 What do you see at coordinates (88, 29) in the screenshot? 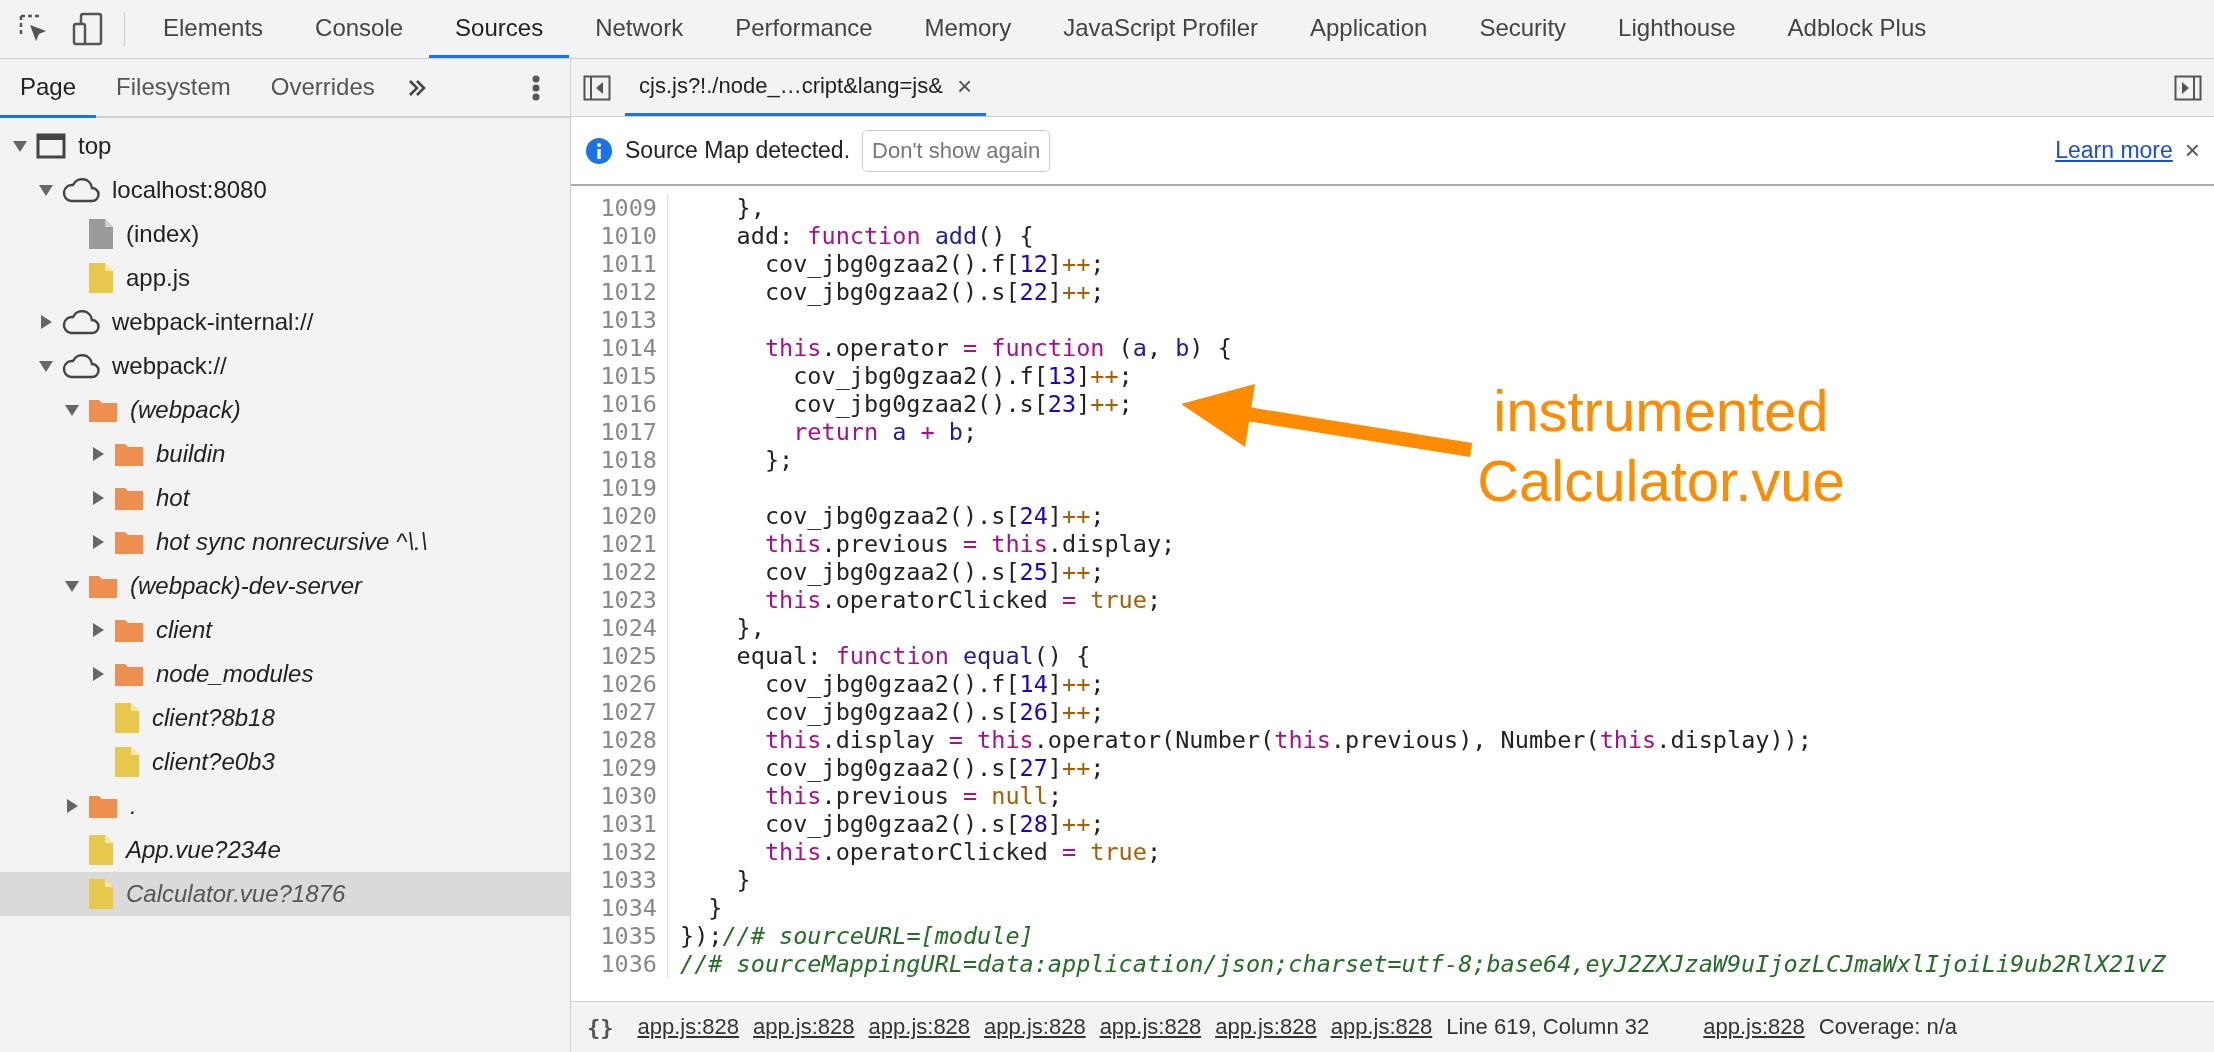
I see `device-icon` at bounding box center [88, 29].